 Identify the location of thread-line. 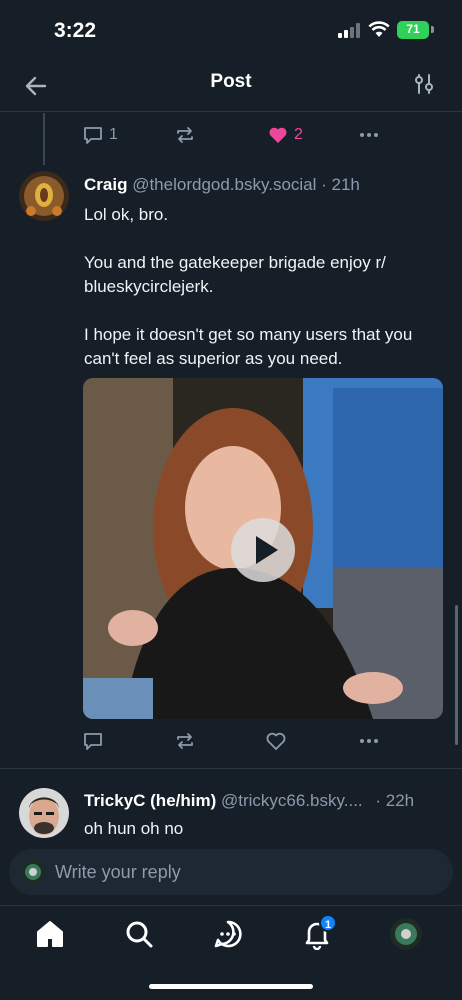
(44, 139).